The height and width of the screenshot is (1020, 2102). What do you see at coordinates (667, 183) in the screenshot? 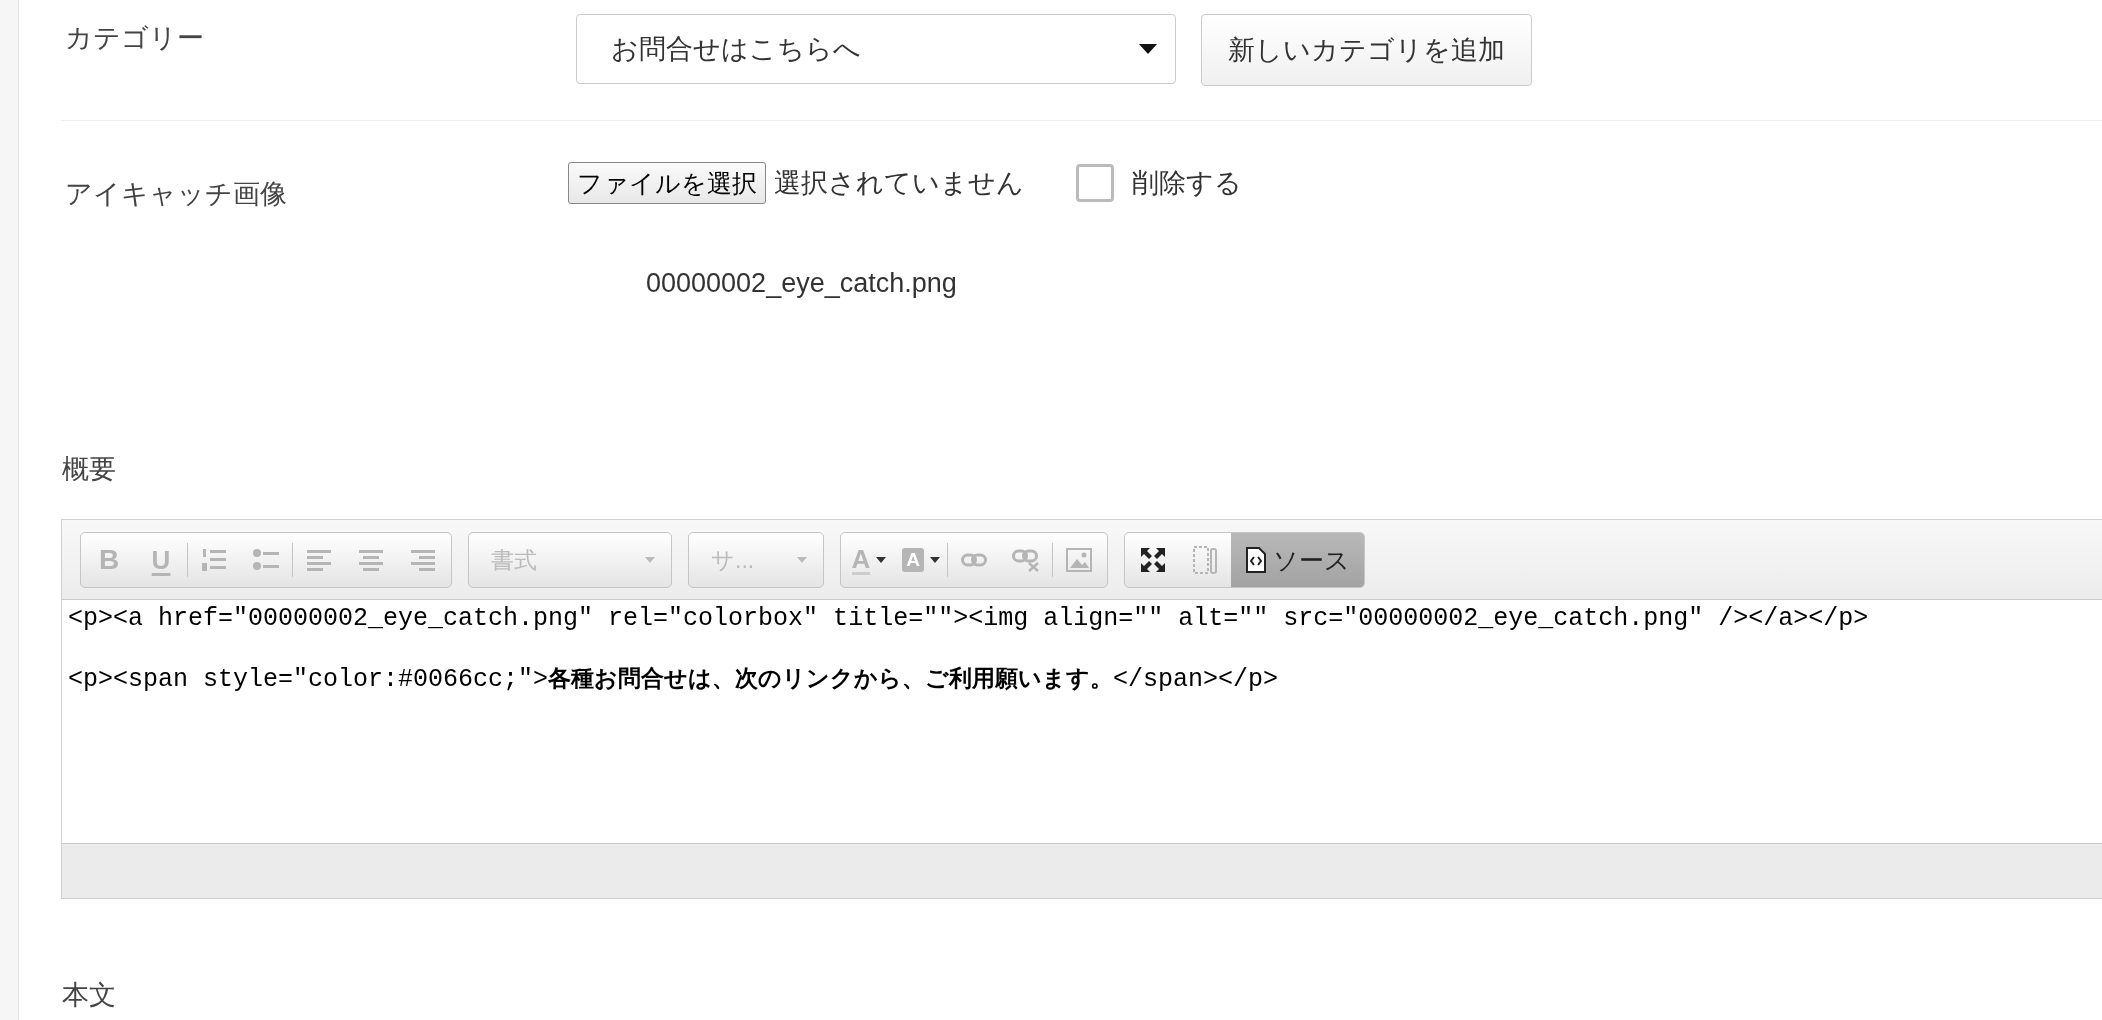
I see `choose-file-button: ファイルを選択` at bounding box center [667, 183].